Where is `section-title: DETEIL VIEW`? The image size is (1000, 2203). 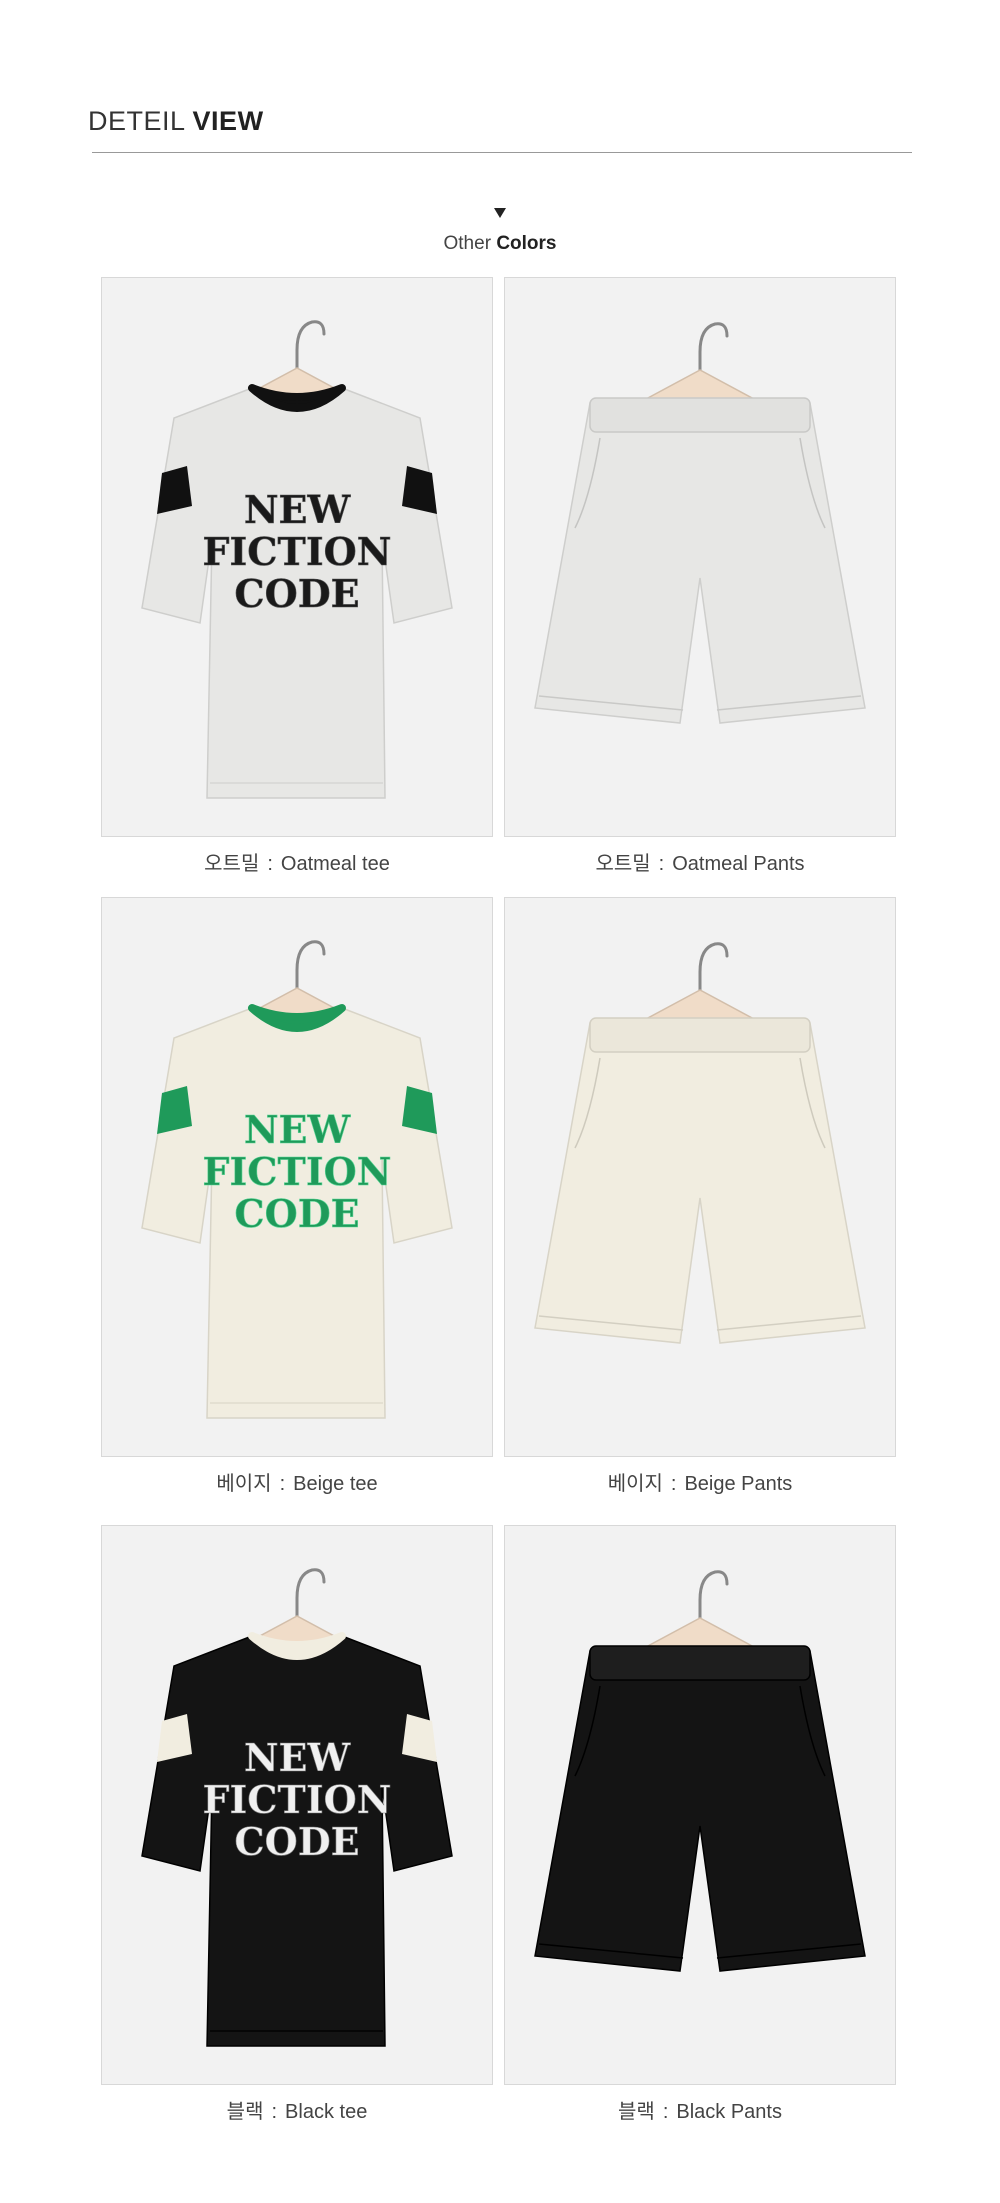
section-title: DETEIL VIEW is located at coordinates (176, 121).